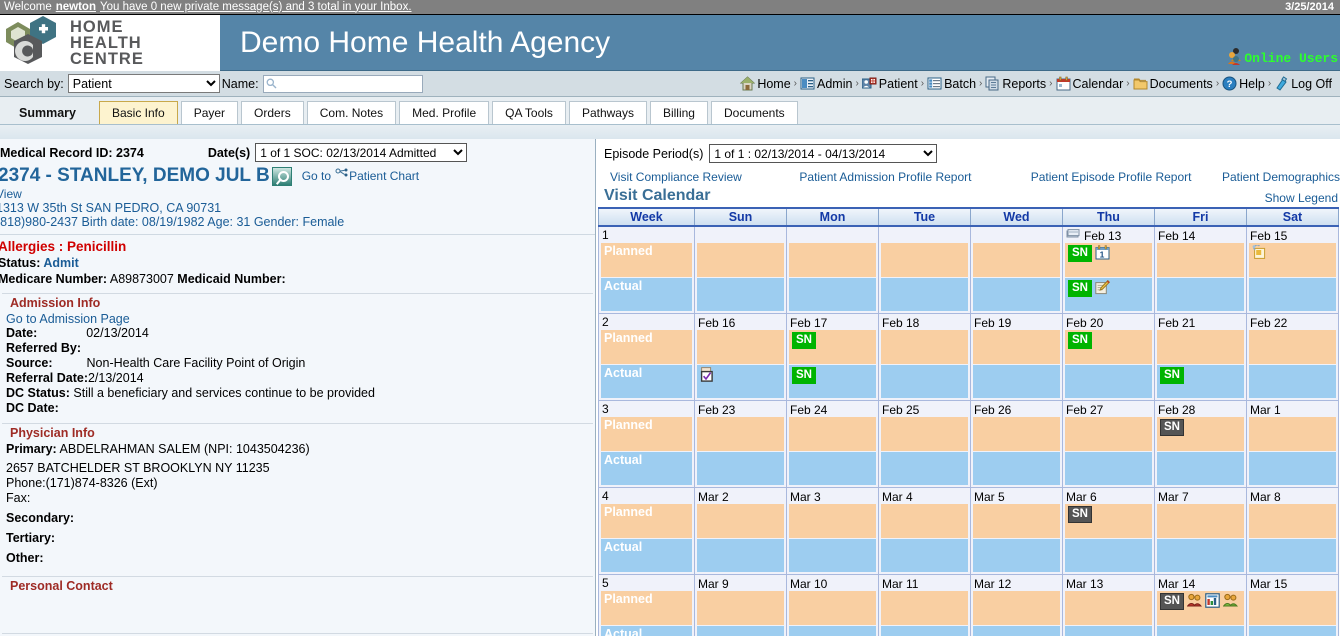 The height and width of the screenshot is (644, 1340). I want to click on calendar-day-cell: Feb 18, so click(924, 357).